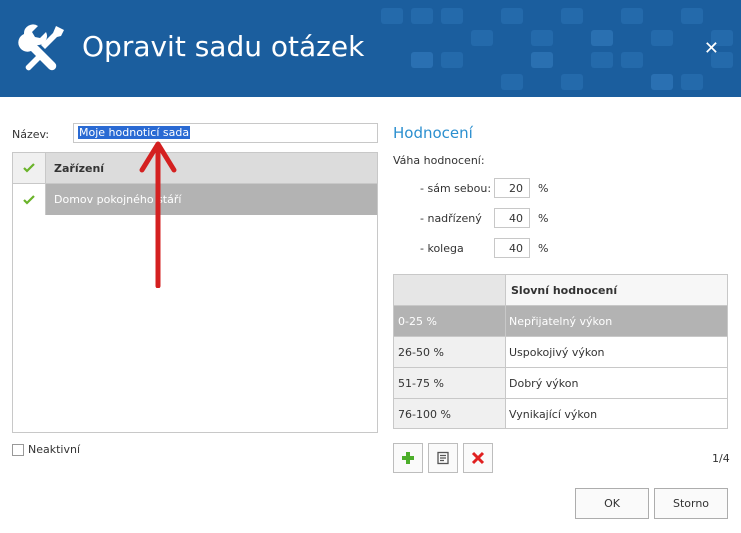  I want to click on weight-label: - nadřízený, so click(451, 218).